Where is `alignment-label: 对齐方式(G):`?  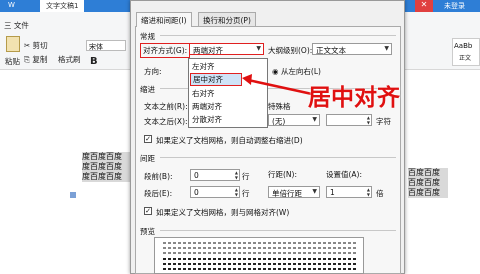 alignment-label: 对齐方式(G): is located at coordinates (165, 50).